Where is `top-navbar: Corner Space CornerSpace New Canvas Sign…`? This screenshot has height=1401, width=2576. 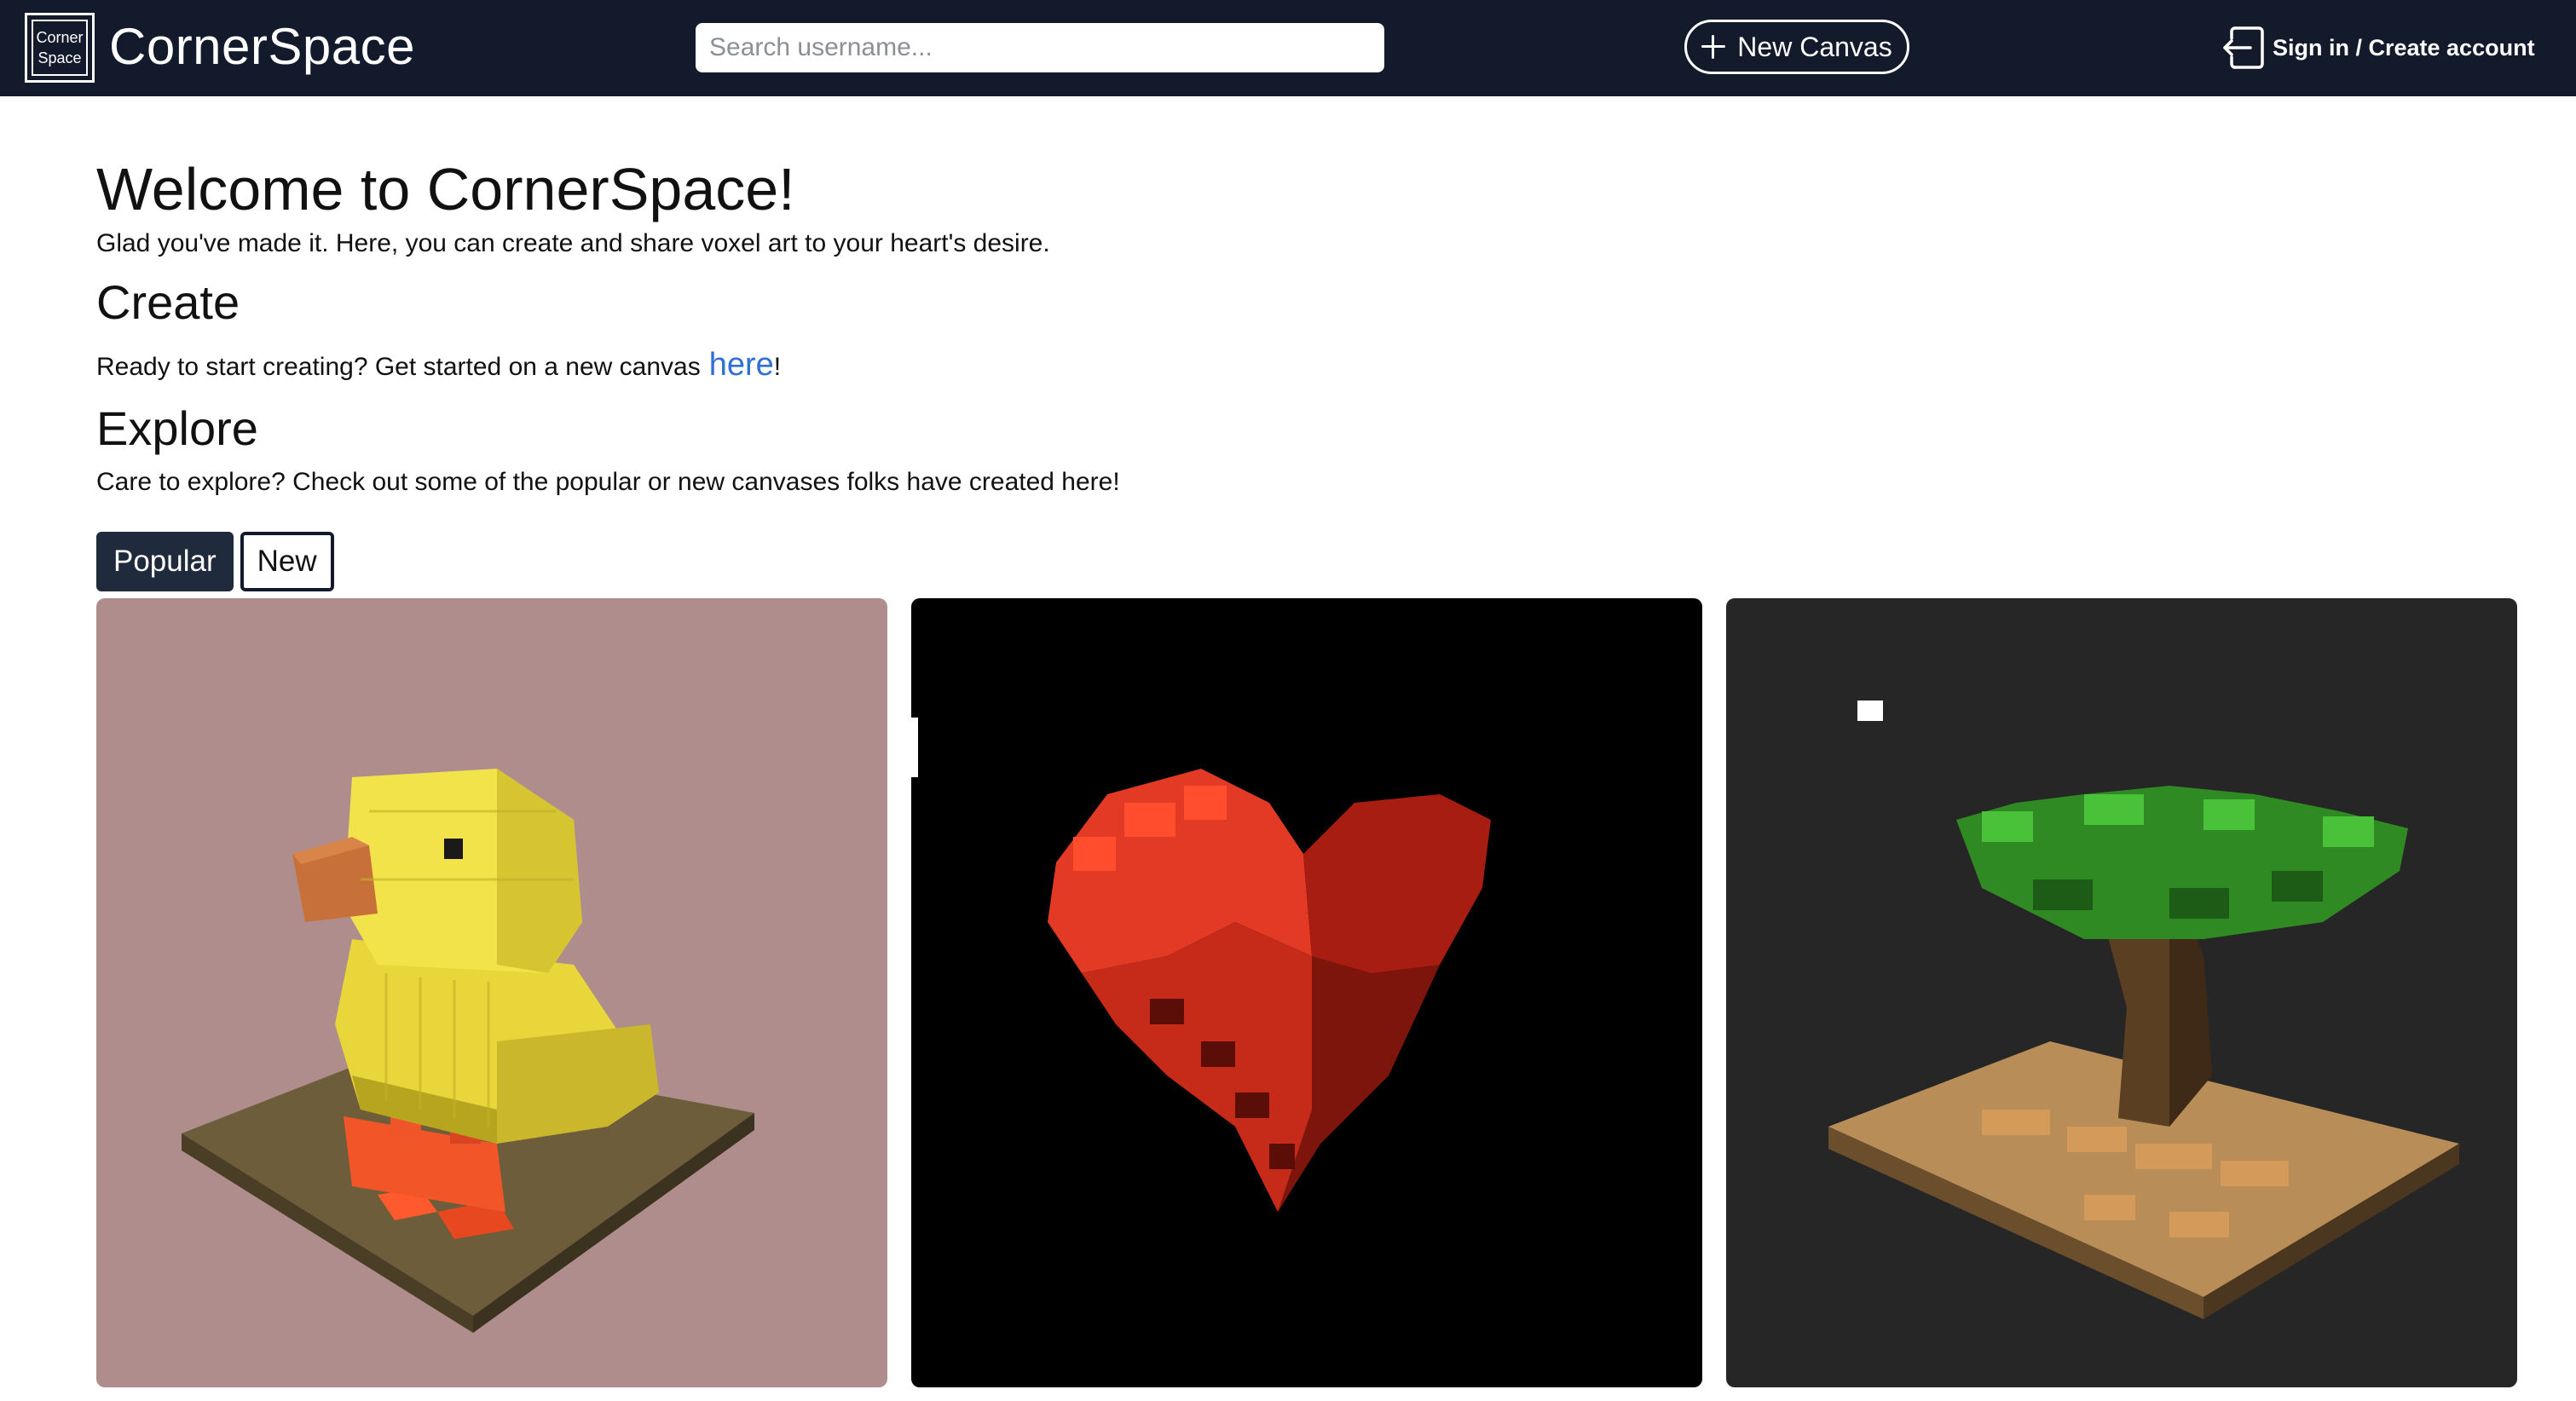
top-navbar: Corner Space CornerSpace New Canvas Sign… is located at coordinates (1288, 48).